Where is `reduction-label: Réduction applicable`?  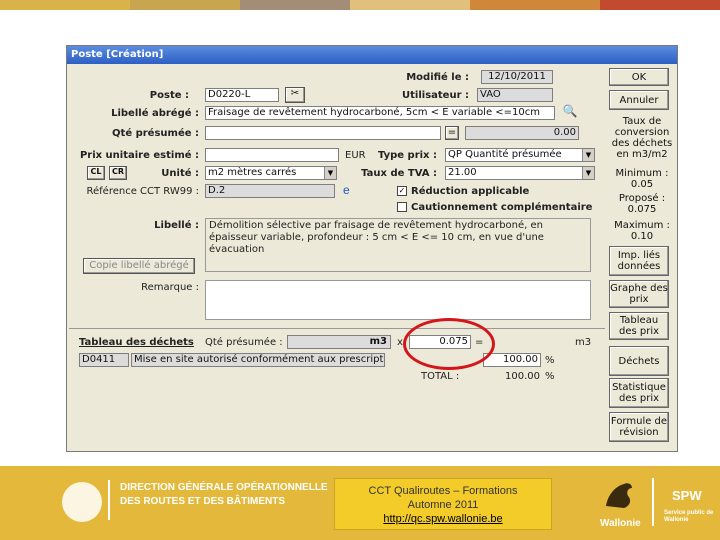
reduction-label: Réduction applicable is located at coordinates (470, 191).